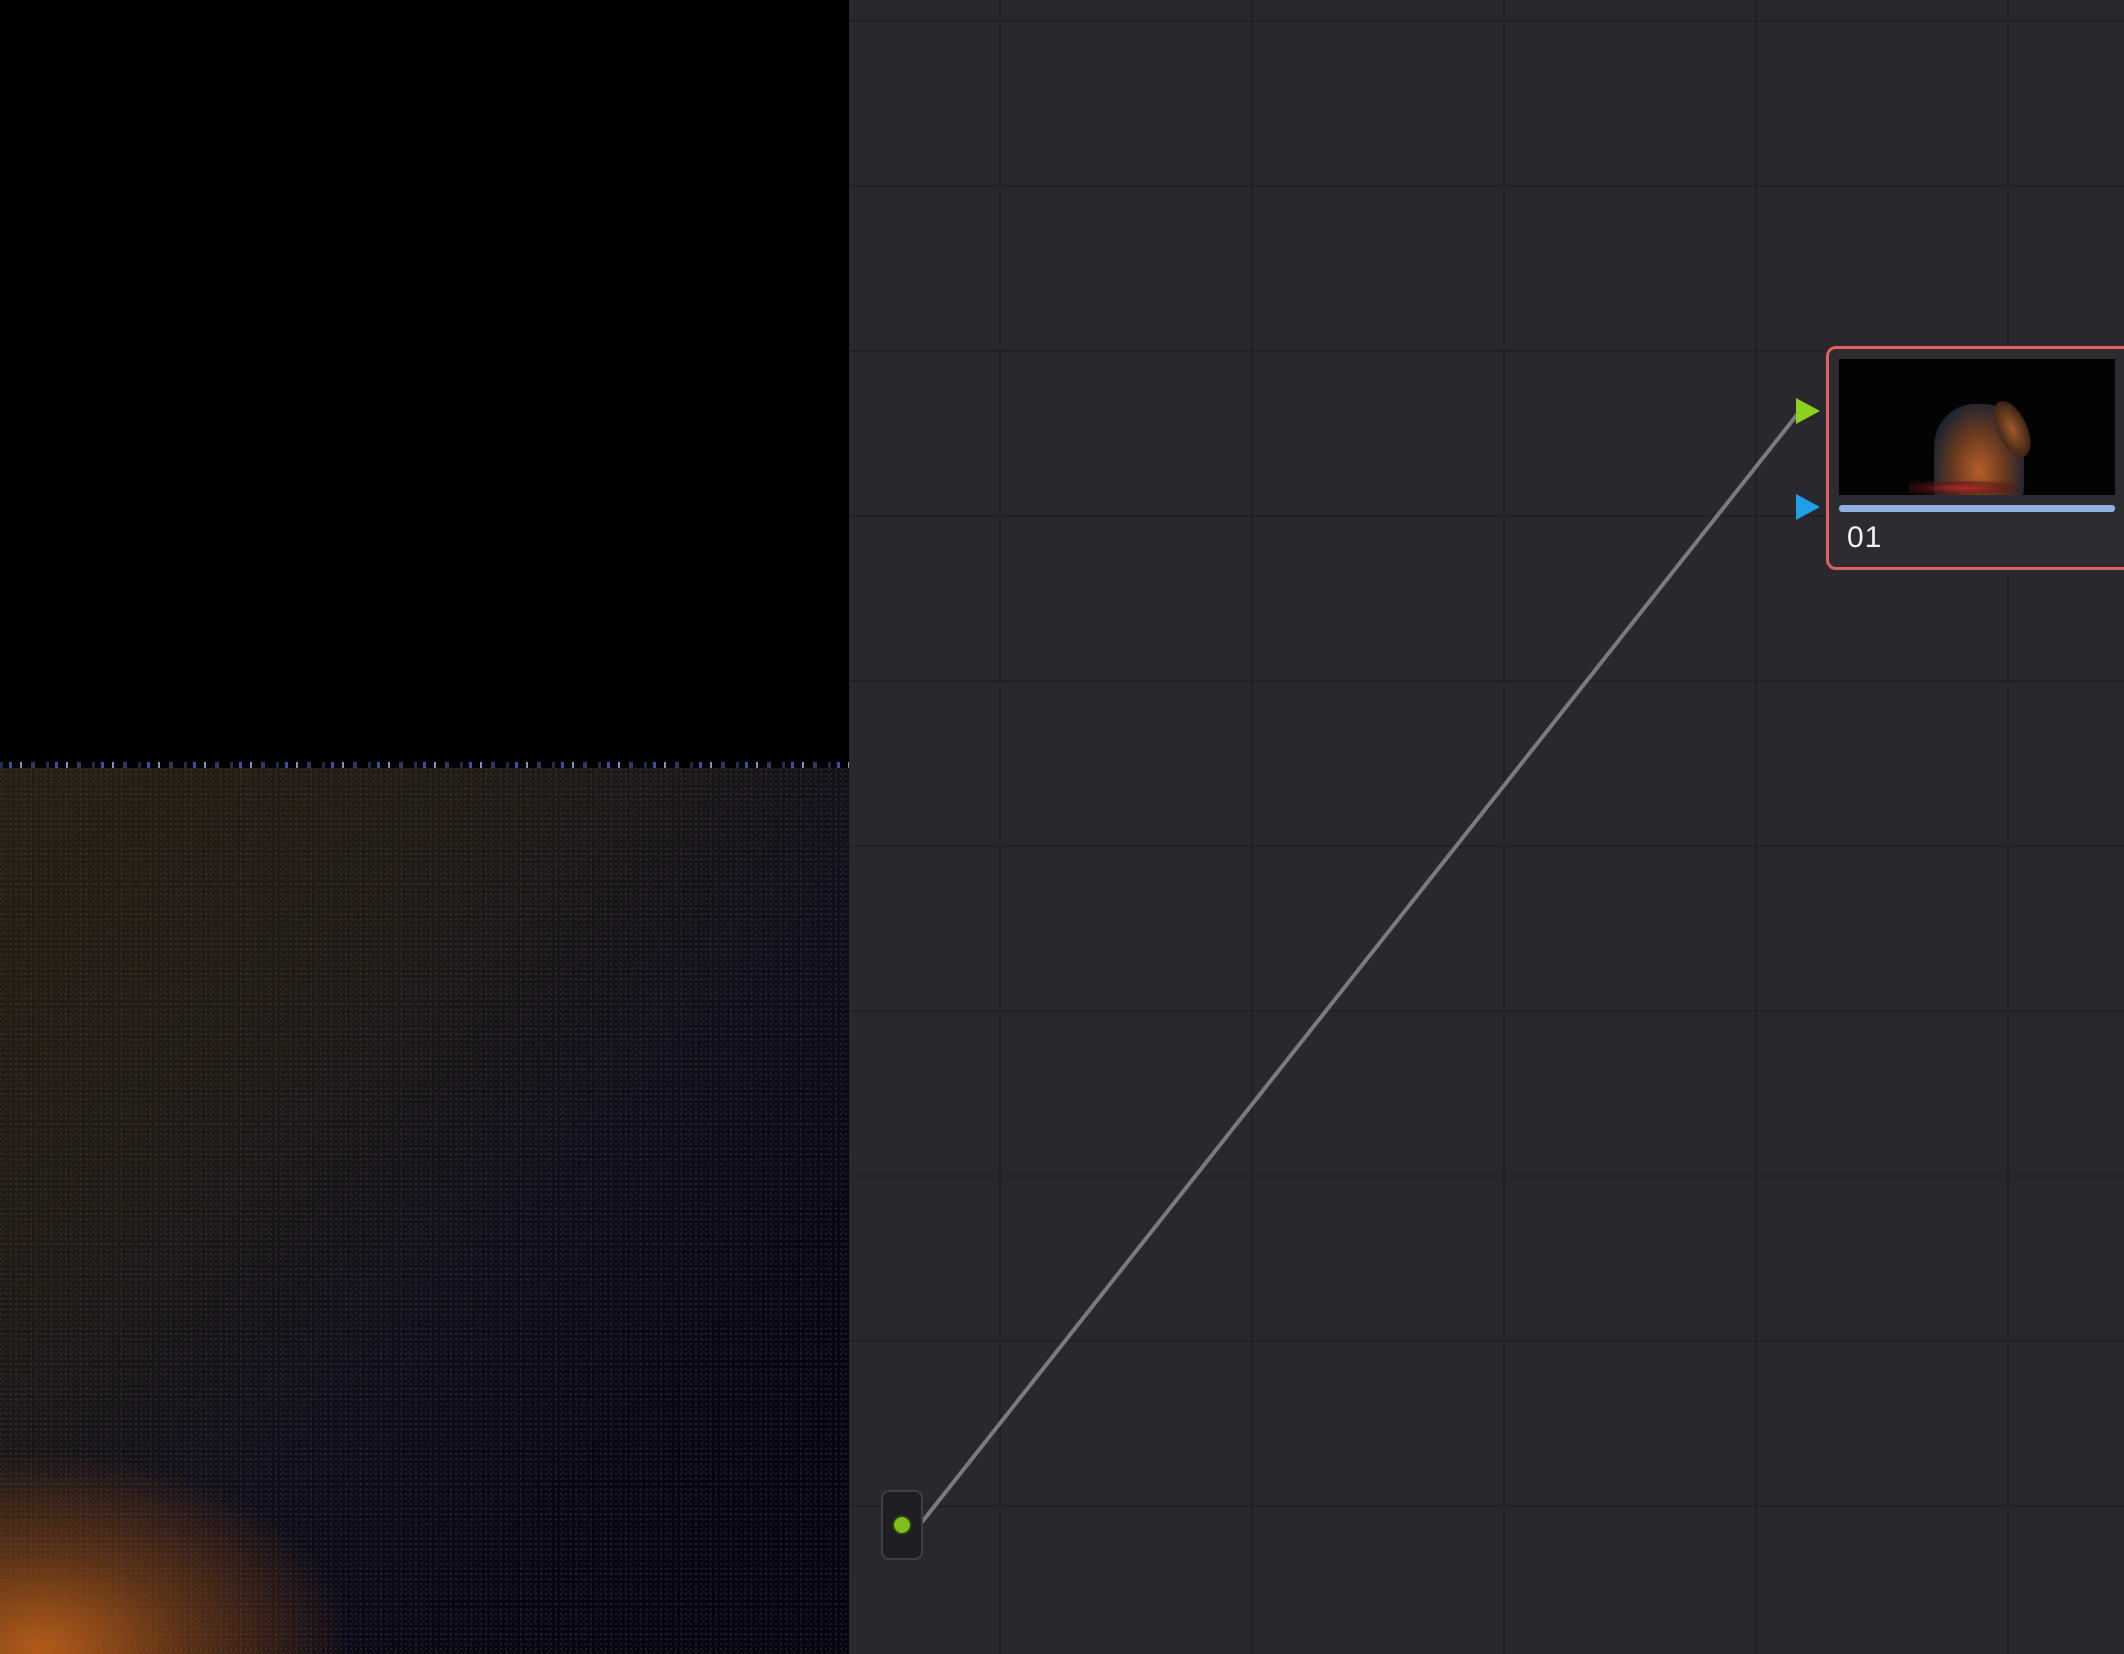 Image resolution: width=2124 pixels, height=1654 pixels. What do you see at coordinates (1964, 488) in the screenshot?
I see `thumbnail-glow` at bounding box center [1964, 488].